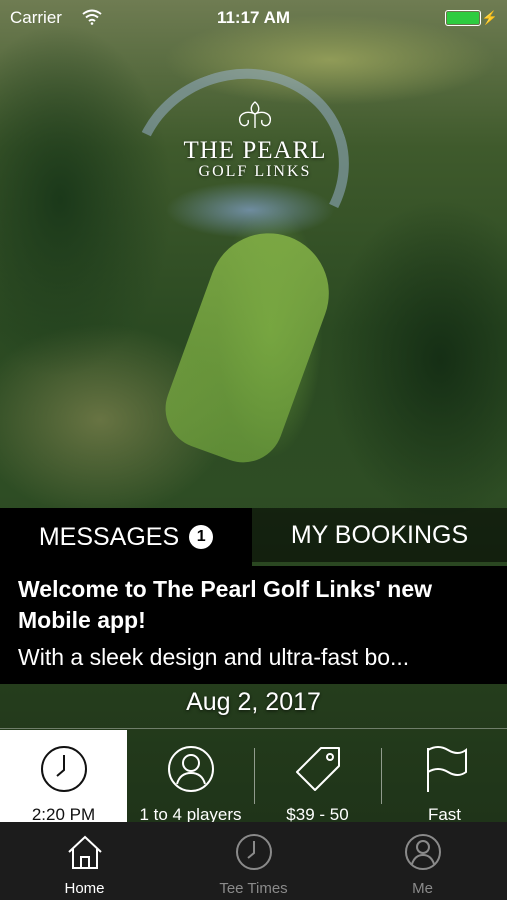 The height and width of the screenshot is (900, 507). I want to click on battery-level, so click(463, 18).